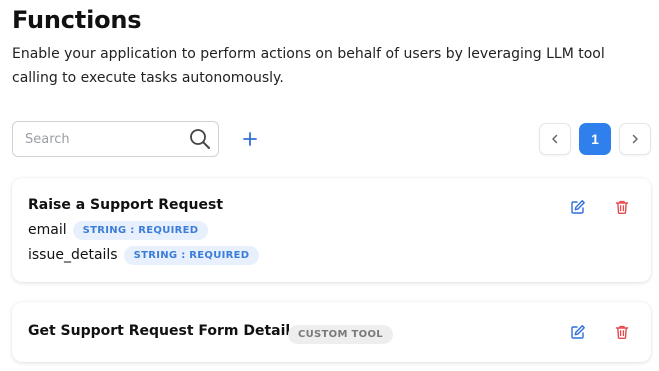 The height and width of the screenshot is (371, 659). Describe the element at coordinates (163, 331) in the screenshot. I see `function-name: Get Support Request Form Details` at that location.